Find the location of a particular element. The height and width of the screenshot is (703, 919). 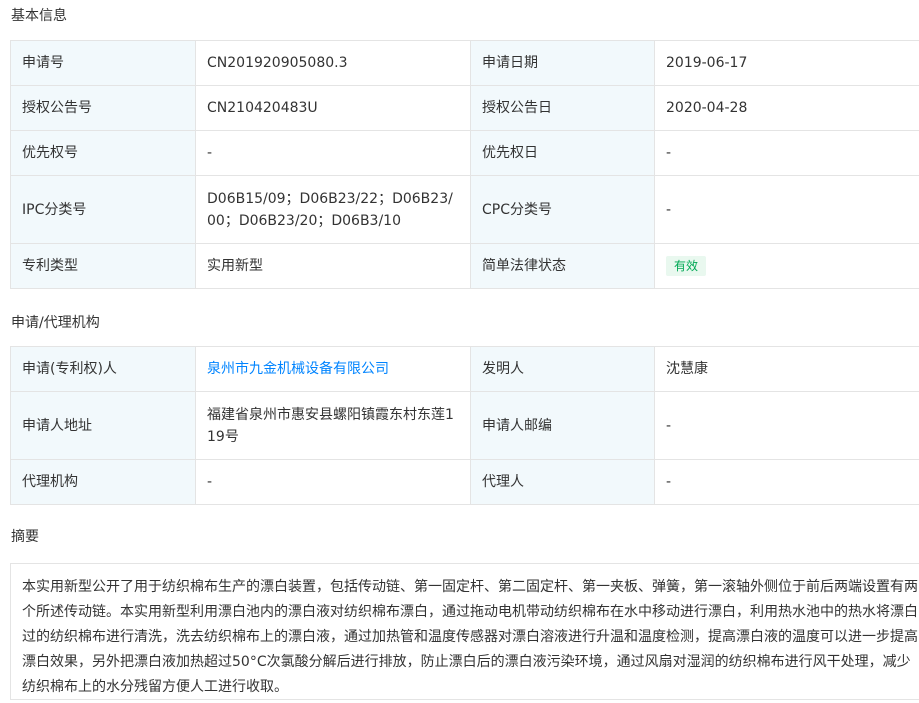

table-row: 申请(专利权)人 泉州市九金机械设备有限公司 发明人 沈慧康 is located at coordinates (464, 369).